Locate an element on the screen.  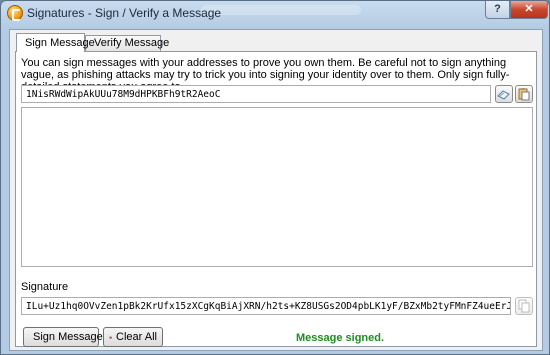
sign-message-button: Sign Message is located at coordinates (63, 337).